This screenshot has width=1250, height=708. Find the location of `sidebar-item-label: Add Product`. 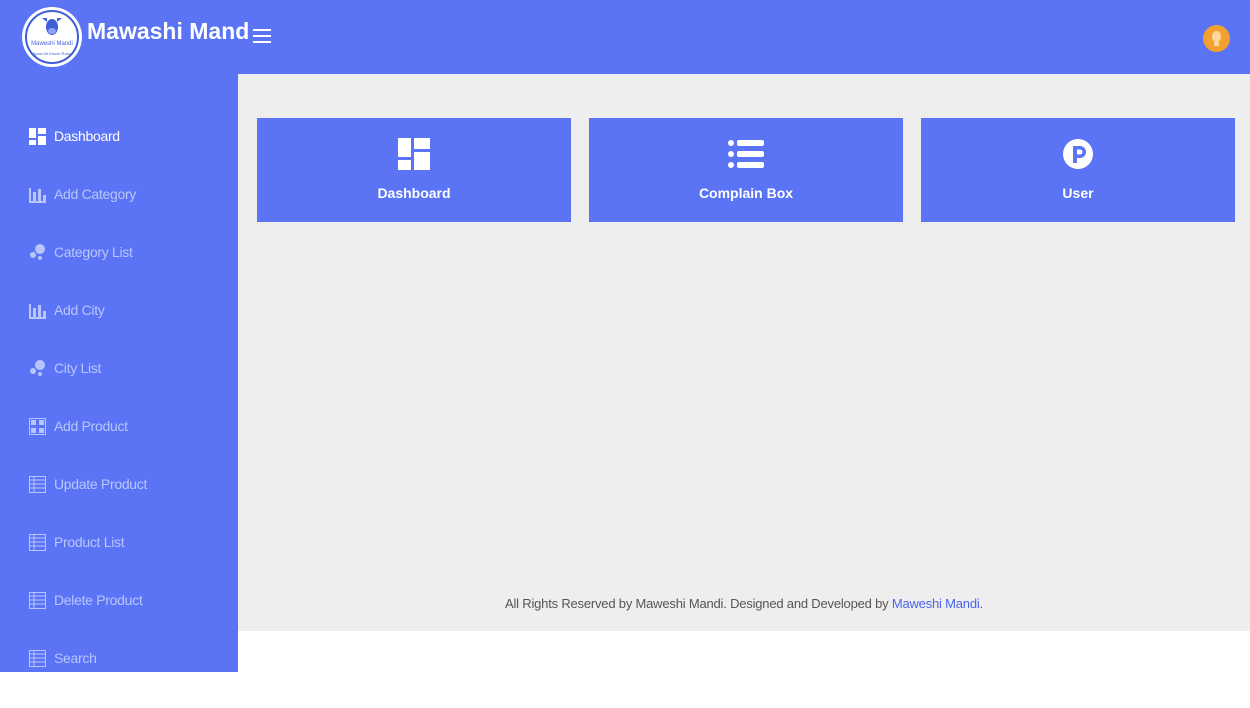

sidebar-item-label: Add Product is located at coordinates (91, 426).